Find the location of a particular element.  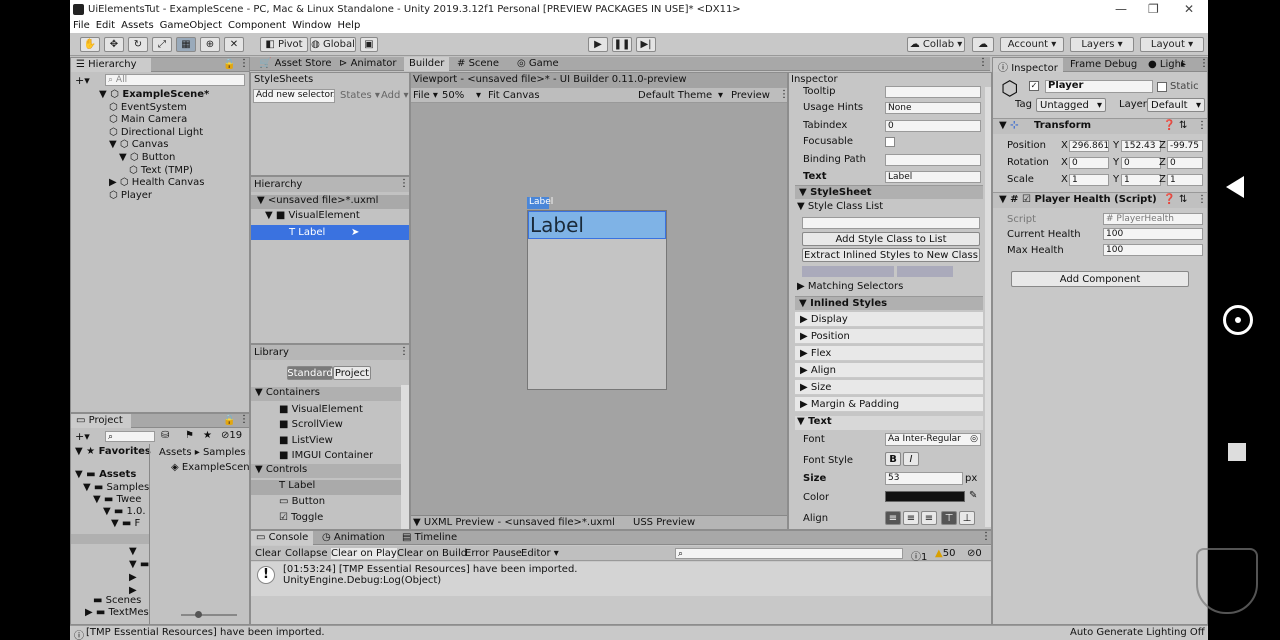

uxml-file-row: ▼ <unsaved file>*.uxml is located at coordinates (330, 202).